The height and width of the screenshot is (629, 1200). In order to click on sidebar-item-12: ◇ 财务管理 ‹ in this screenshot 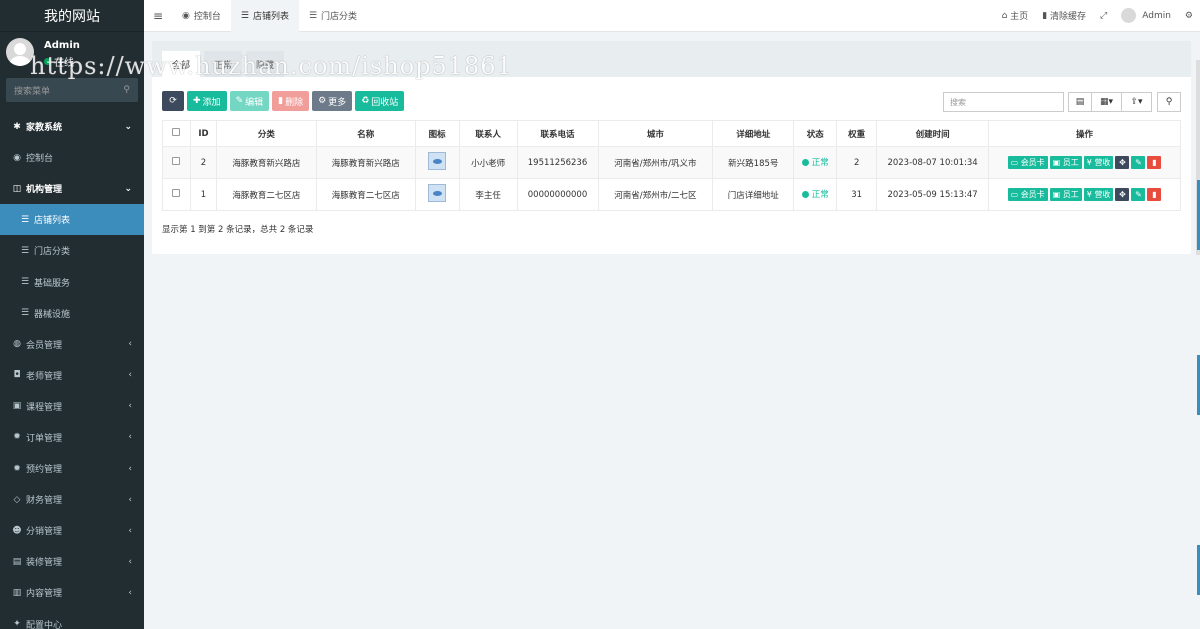, I will do `click(72, 499)`.